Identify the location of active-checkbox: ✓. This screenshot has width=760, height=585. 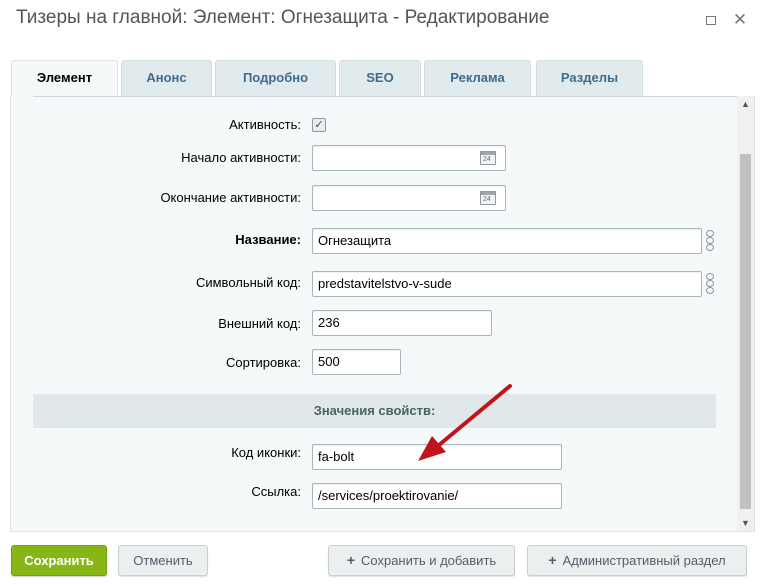
(319, 125).